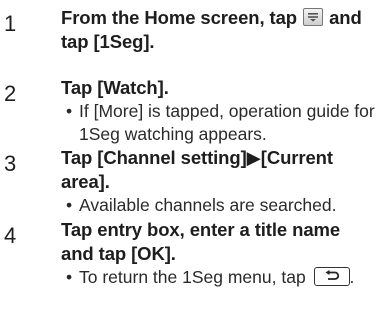 This screenshot has height=312, width=382. What do you see at coordinates (10, 235) in the screenshot?
I see `step-number: 4` at bounding box center [10, 235].